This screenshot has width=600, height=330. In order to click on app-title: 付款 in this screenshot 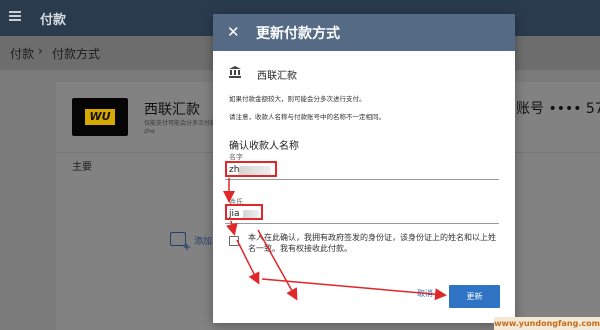, I will do `click(53, 20)`.